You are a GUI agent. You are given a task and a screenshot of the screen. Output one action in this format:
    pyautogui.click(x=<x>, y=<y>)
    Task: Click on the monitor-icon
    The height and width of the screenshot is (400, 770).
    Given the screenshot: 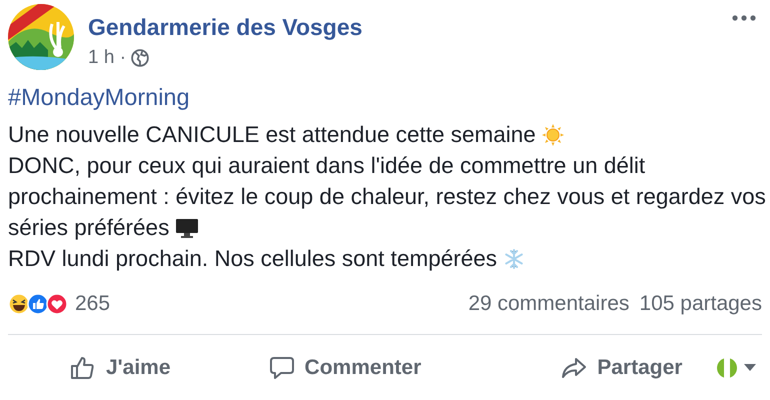 What is the action you would take?
    pyautogui.click(x=187, y=228)
    